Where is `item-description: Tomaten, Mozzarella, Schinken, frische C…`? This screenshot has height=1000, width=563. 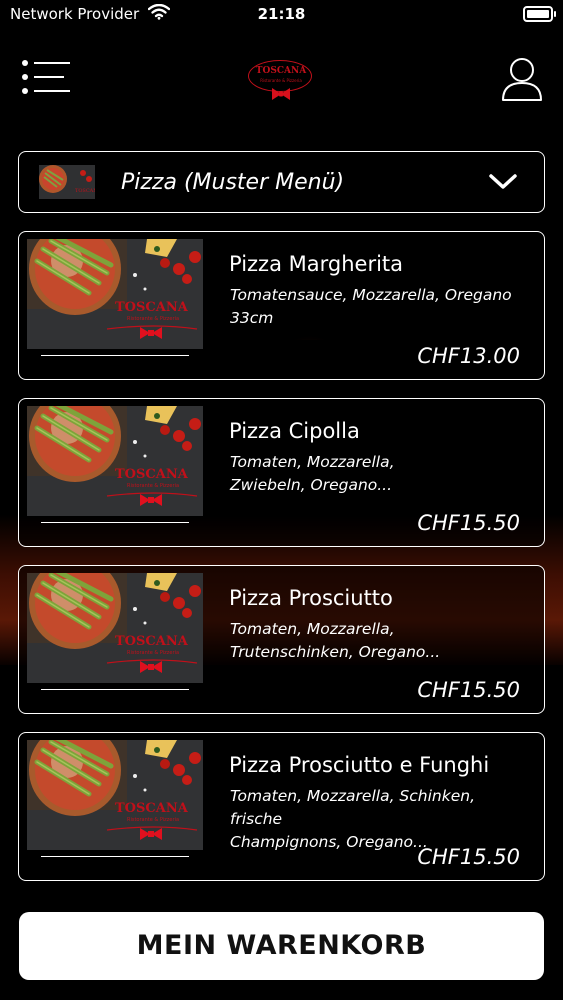 item-description: Tomaten, Mozzarella, Schinken, frische C… is located at coordinates (380, 819).